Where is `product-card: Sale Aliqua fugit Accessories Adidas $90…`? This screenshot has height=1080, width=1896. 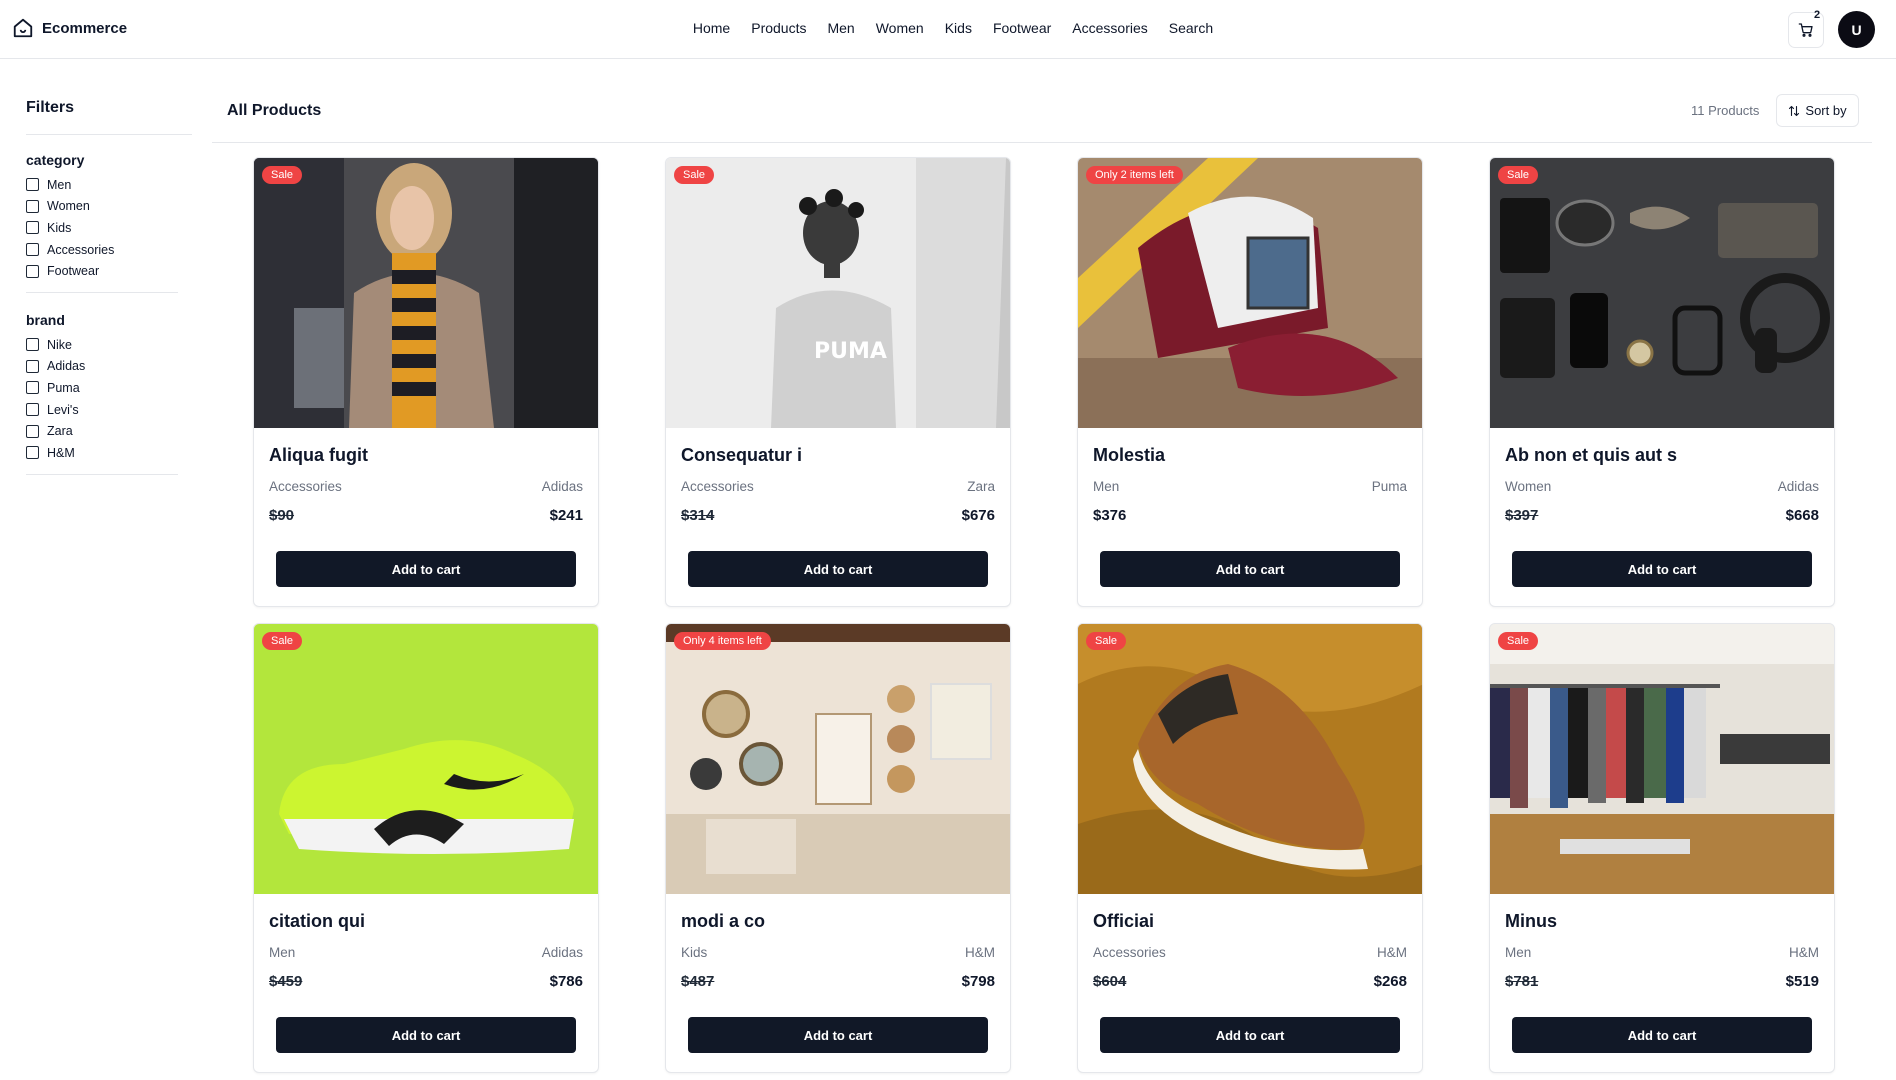
product-card: Sale Aliqua fugit Accessories Adidas $90… is located at coordinates (426, 382).